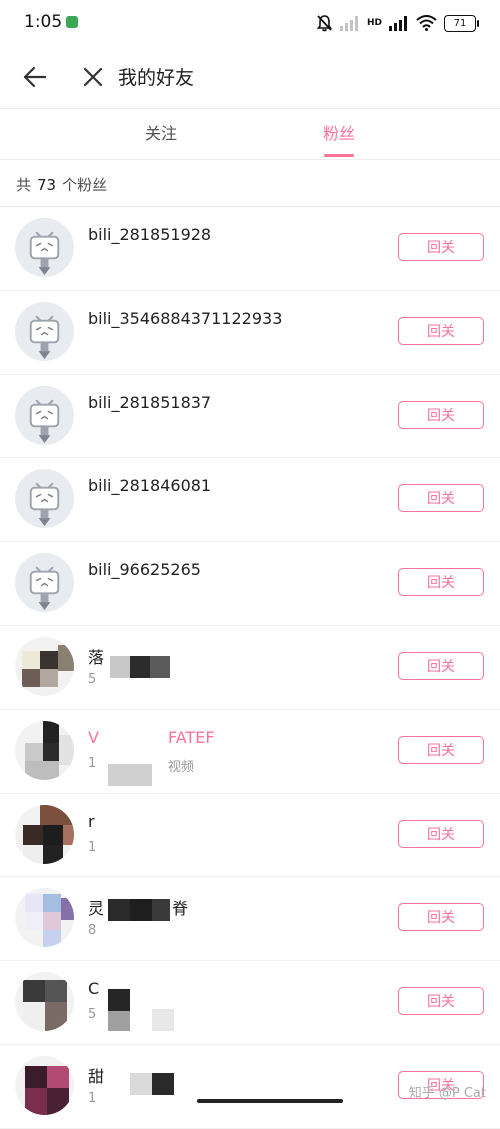 The image size is (500, 1129). What do you see at coordinates (156, 78) in the screenshot?
I see `page-title: 我的好友` at bounding box center [156, 78].